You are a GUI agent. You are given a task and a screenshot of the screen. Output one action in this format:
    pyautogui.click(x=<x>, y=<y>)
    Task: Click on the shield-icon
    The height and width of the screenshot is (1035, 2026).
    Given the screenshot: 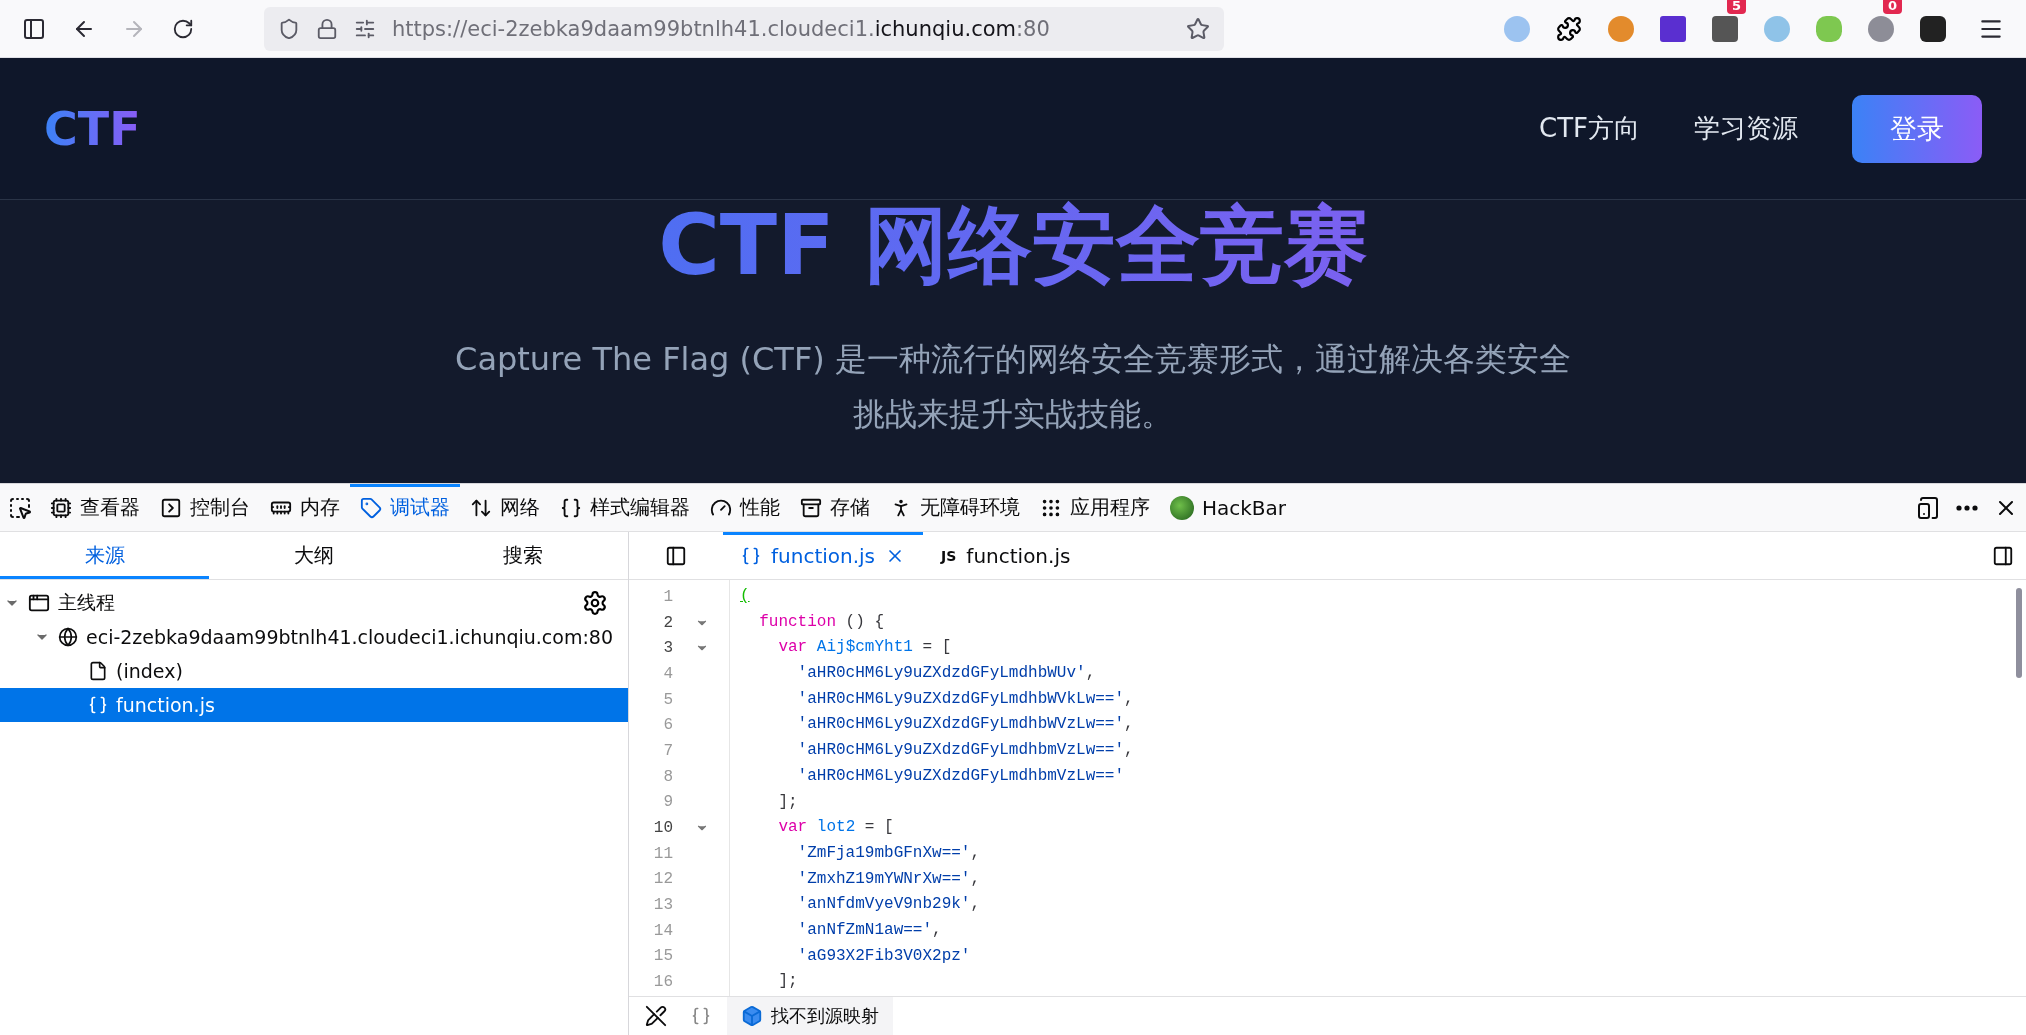 What is the action you would take?
    pyautogui.click(x=289, y=28)
    